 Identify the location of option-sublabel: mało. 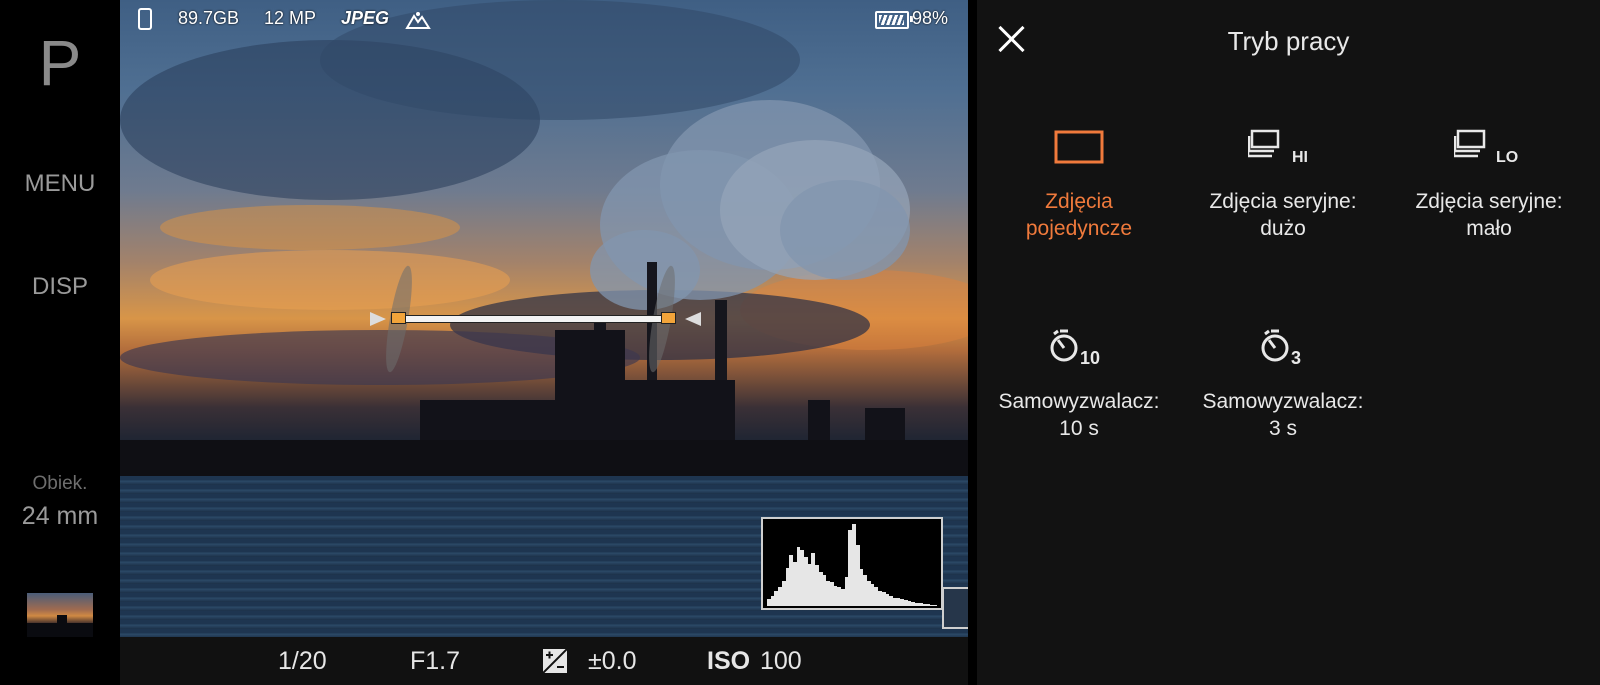
(1489, 228).